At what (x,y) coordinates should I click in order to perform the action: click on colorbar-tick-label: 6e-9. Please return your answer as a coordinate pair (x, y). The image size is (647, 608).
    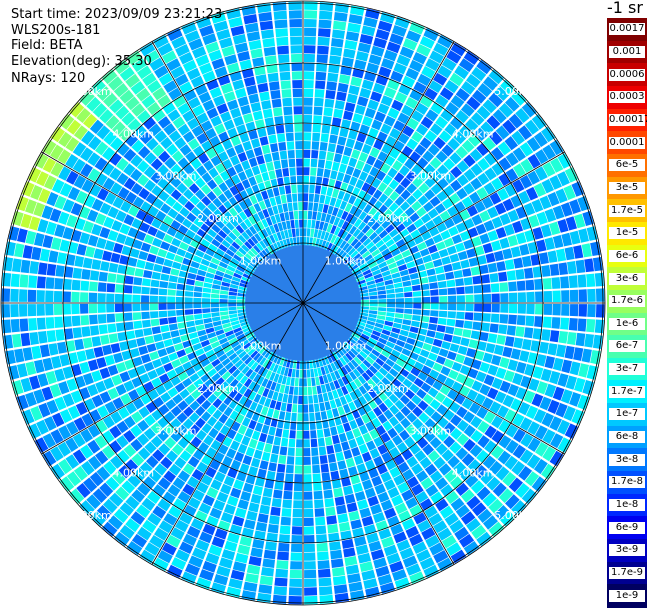
    Looking at the image, I should click on (627, 527).